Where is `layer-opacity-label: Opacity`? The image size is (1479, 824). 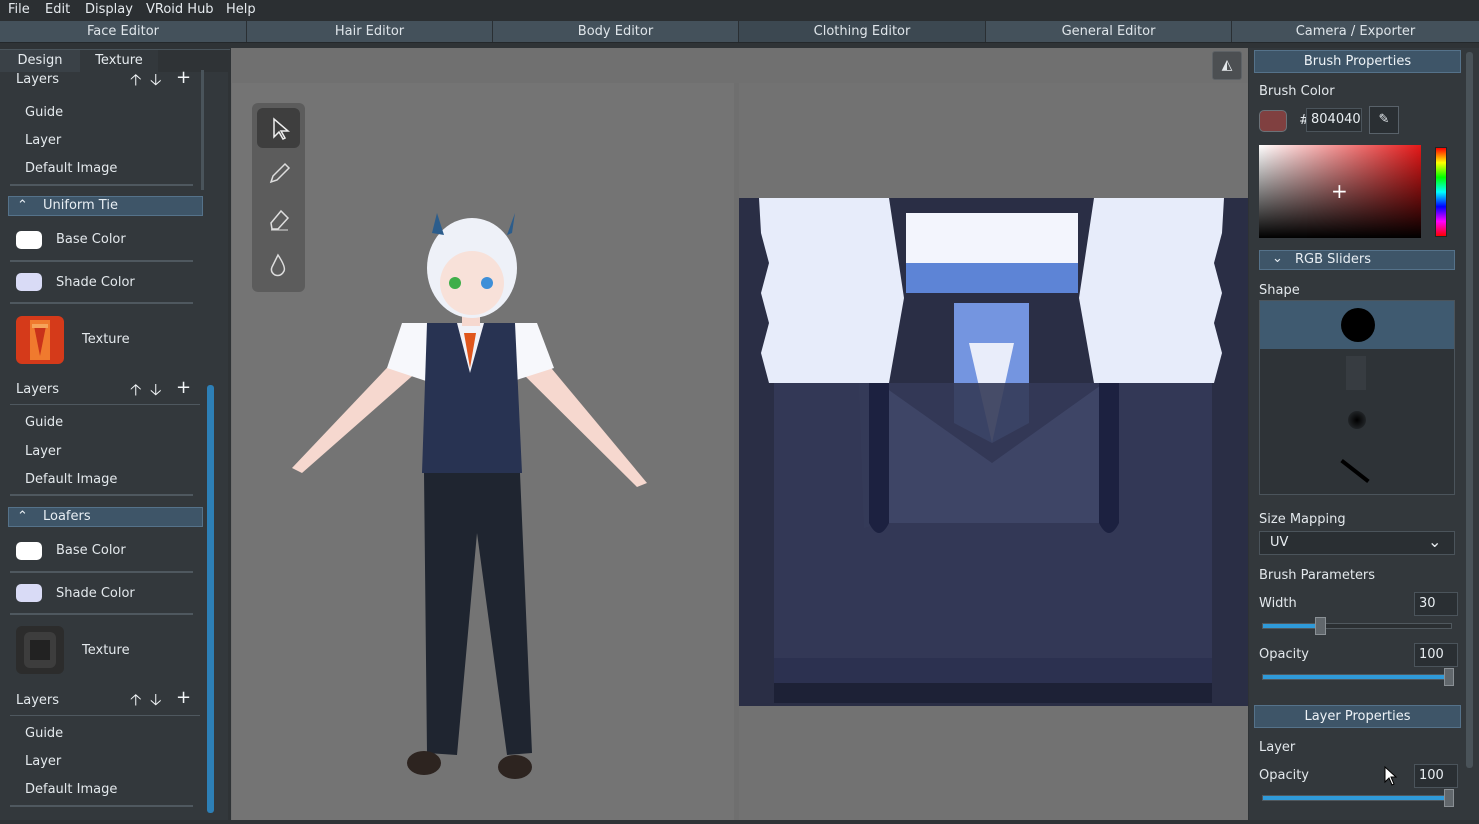
layer-opacity-label: Opacity is located at coordinates (1284, 775).